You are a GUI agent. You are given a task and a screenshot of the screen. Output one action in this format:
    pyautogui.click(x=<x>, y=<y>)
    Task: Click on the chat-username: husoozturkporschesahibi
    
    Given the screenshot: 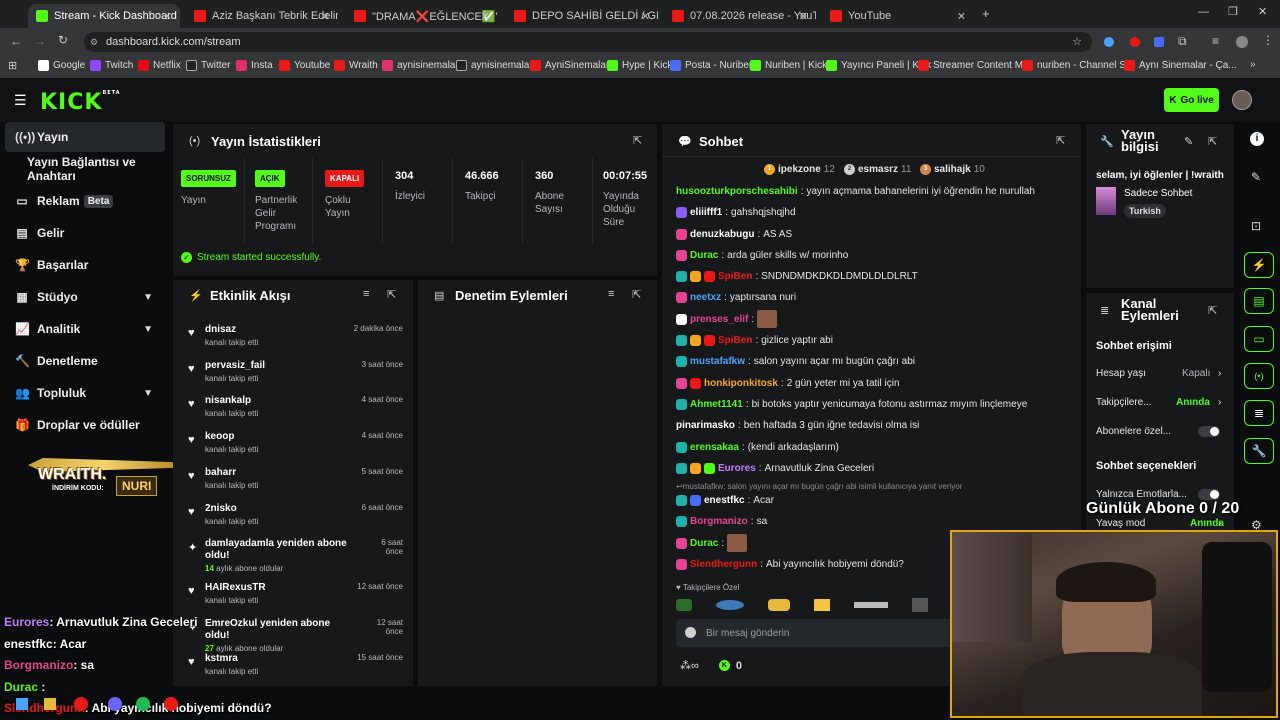 What is the action you would take?
    pyautogui.click(x=737, y=191)
    